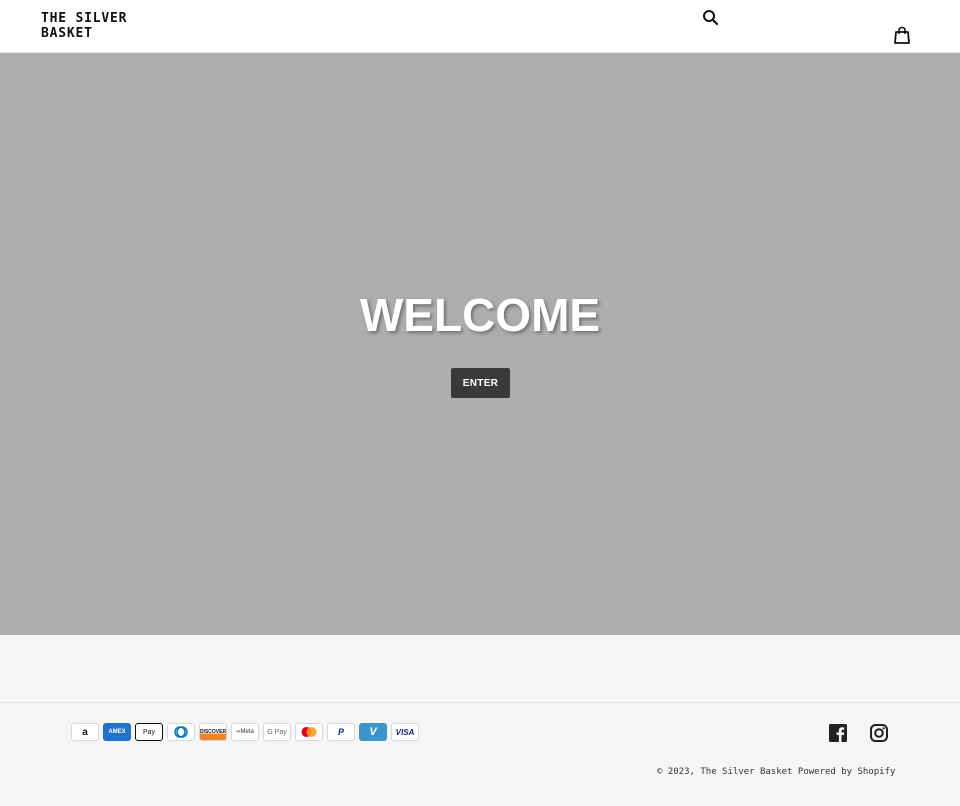  Describe the element at coordinates (405, 732) in the screenshot. I see `visa-icon: VISA` at that location.